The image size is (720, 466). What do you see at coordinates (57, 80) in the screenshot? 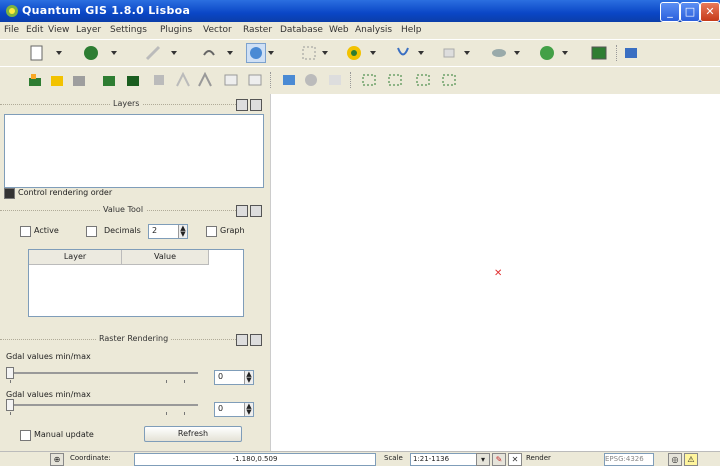
I see `add-raster-icon` at bounding box center [57, 80].